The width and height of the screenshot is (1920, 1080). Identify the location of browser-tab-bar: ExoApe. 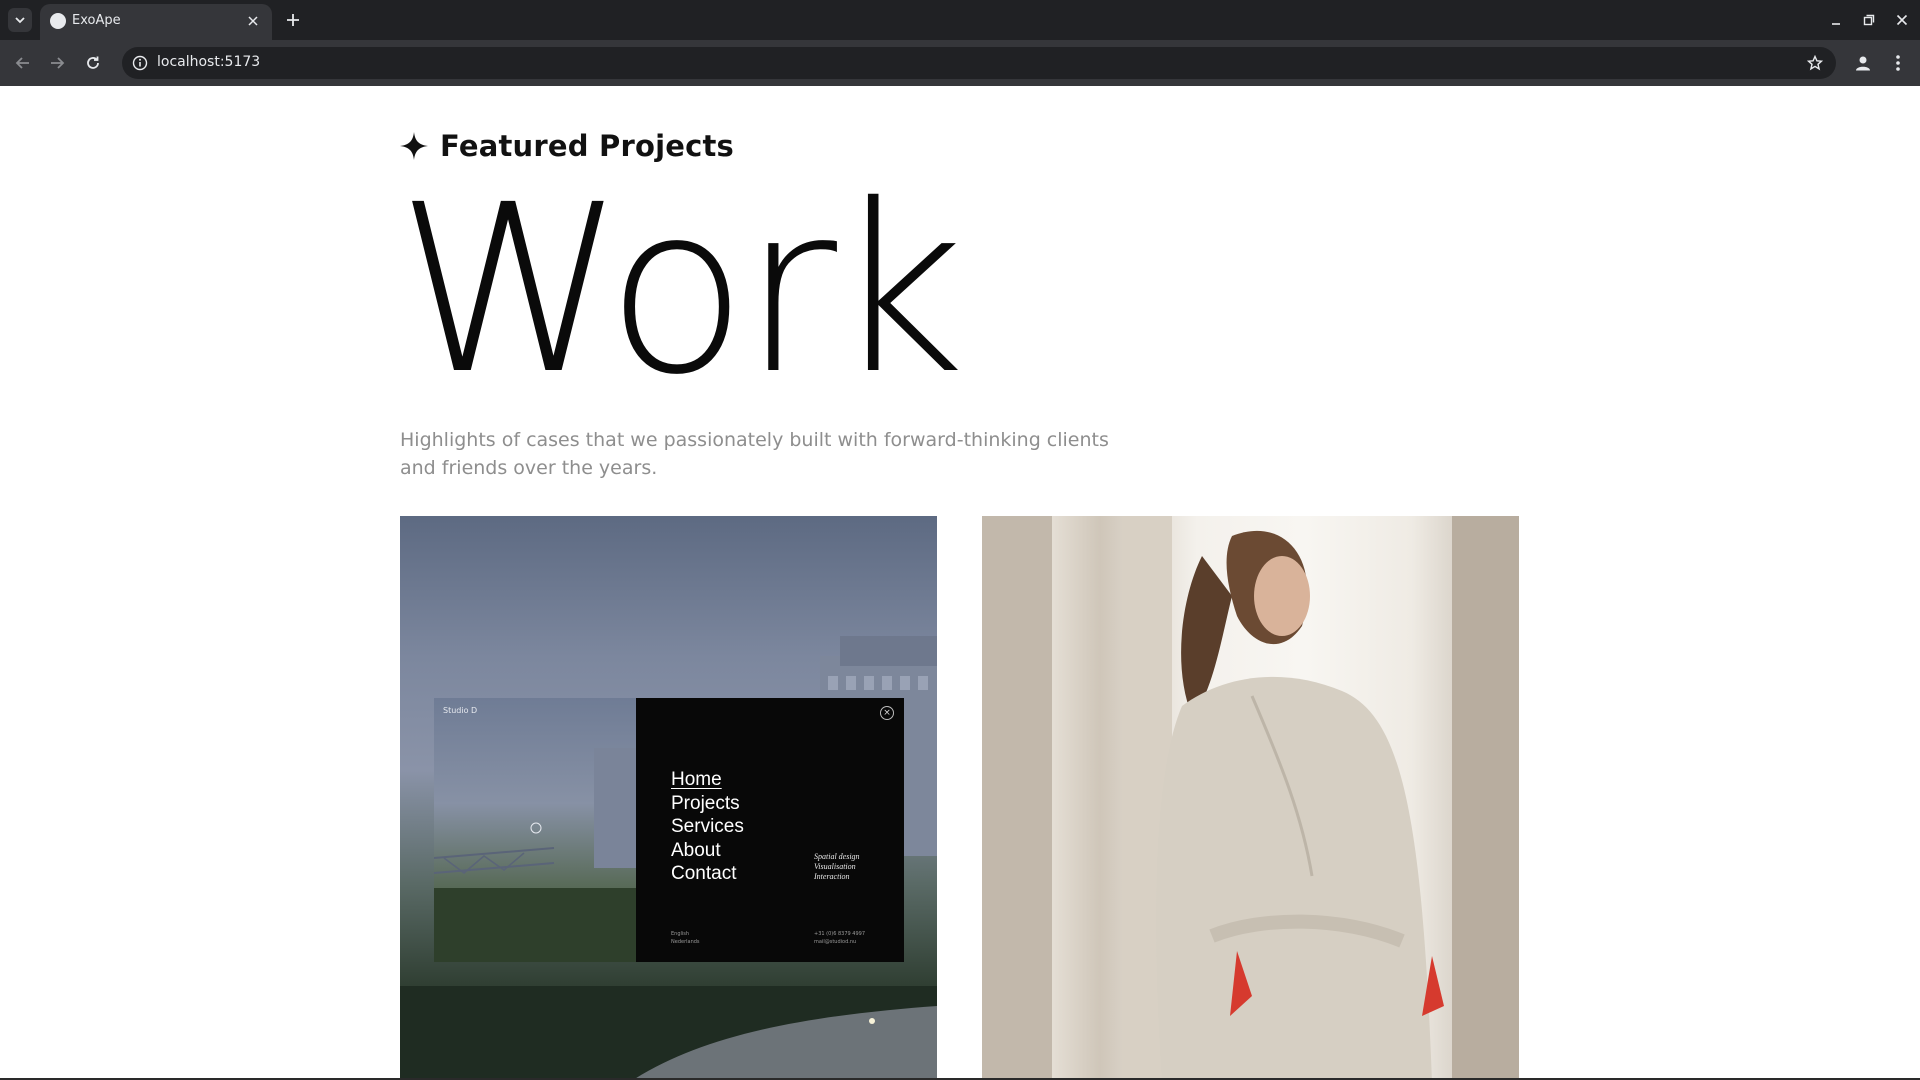
(960, 20).